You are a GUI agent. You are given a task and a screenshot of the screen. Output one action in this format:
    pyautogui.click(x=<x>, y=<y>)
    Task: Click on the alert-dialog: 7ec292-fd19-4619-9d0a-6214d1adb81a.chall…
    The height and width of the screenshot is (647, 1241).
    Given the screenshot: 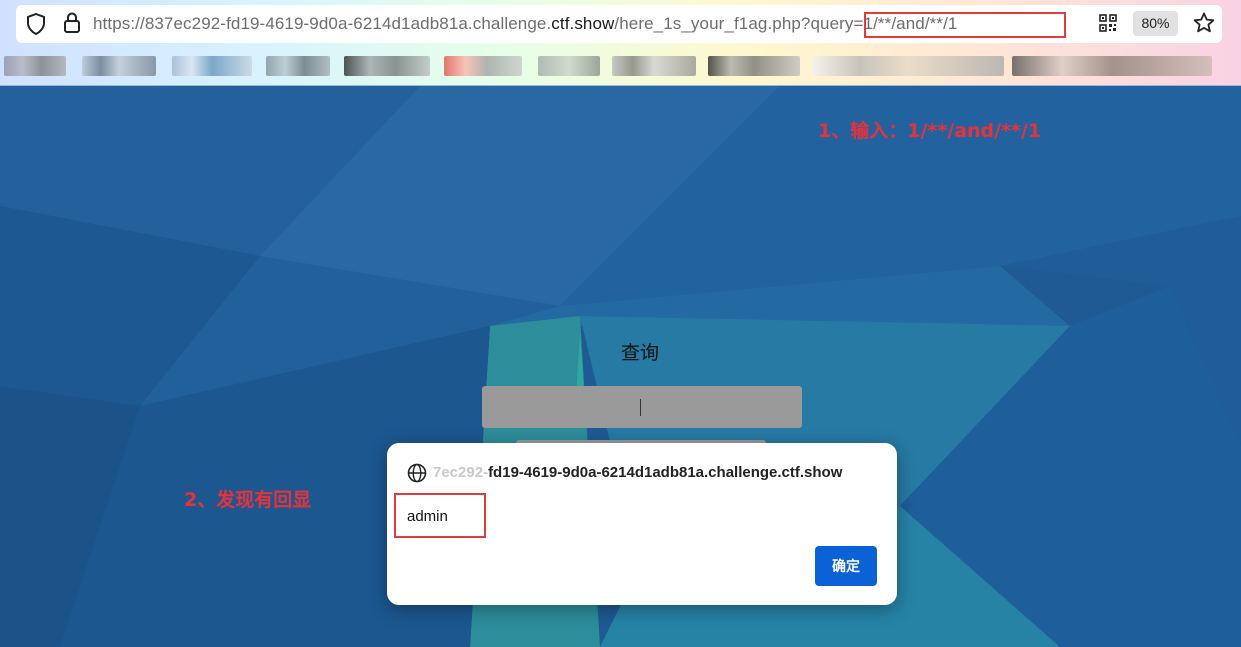 What is the action you would take?
    pyautogui.click(x=642, y=524)
    